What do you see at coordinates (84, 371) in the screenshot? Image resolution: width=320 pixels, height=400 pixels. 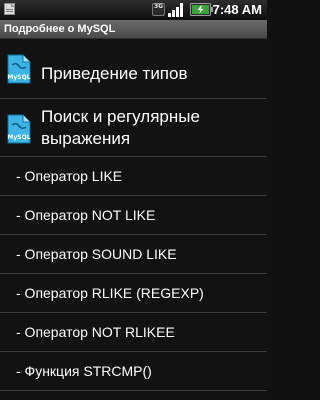 I see `list-item-label: - Функция STRCMP()` at bounding box center [84, 371].